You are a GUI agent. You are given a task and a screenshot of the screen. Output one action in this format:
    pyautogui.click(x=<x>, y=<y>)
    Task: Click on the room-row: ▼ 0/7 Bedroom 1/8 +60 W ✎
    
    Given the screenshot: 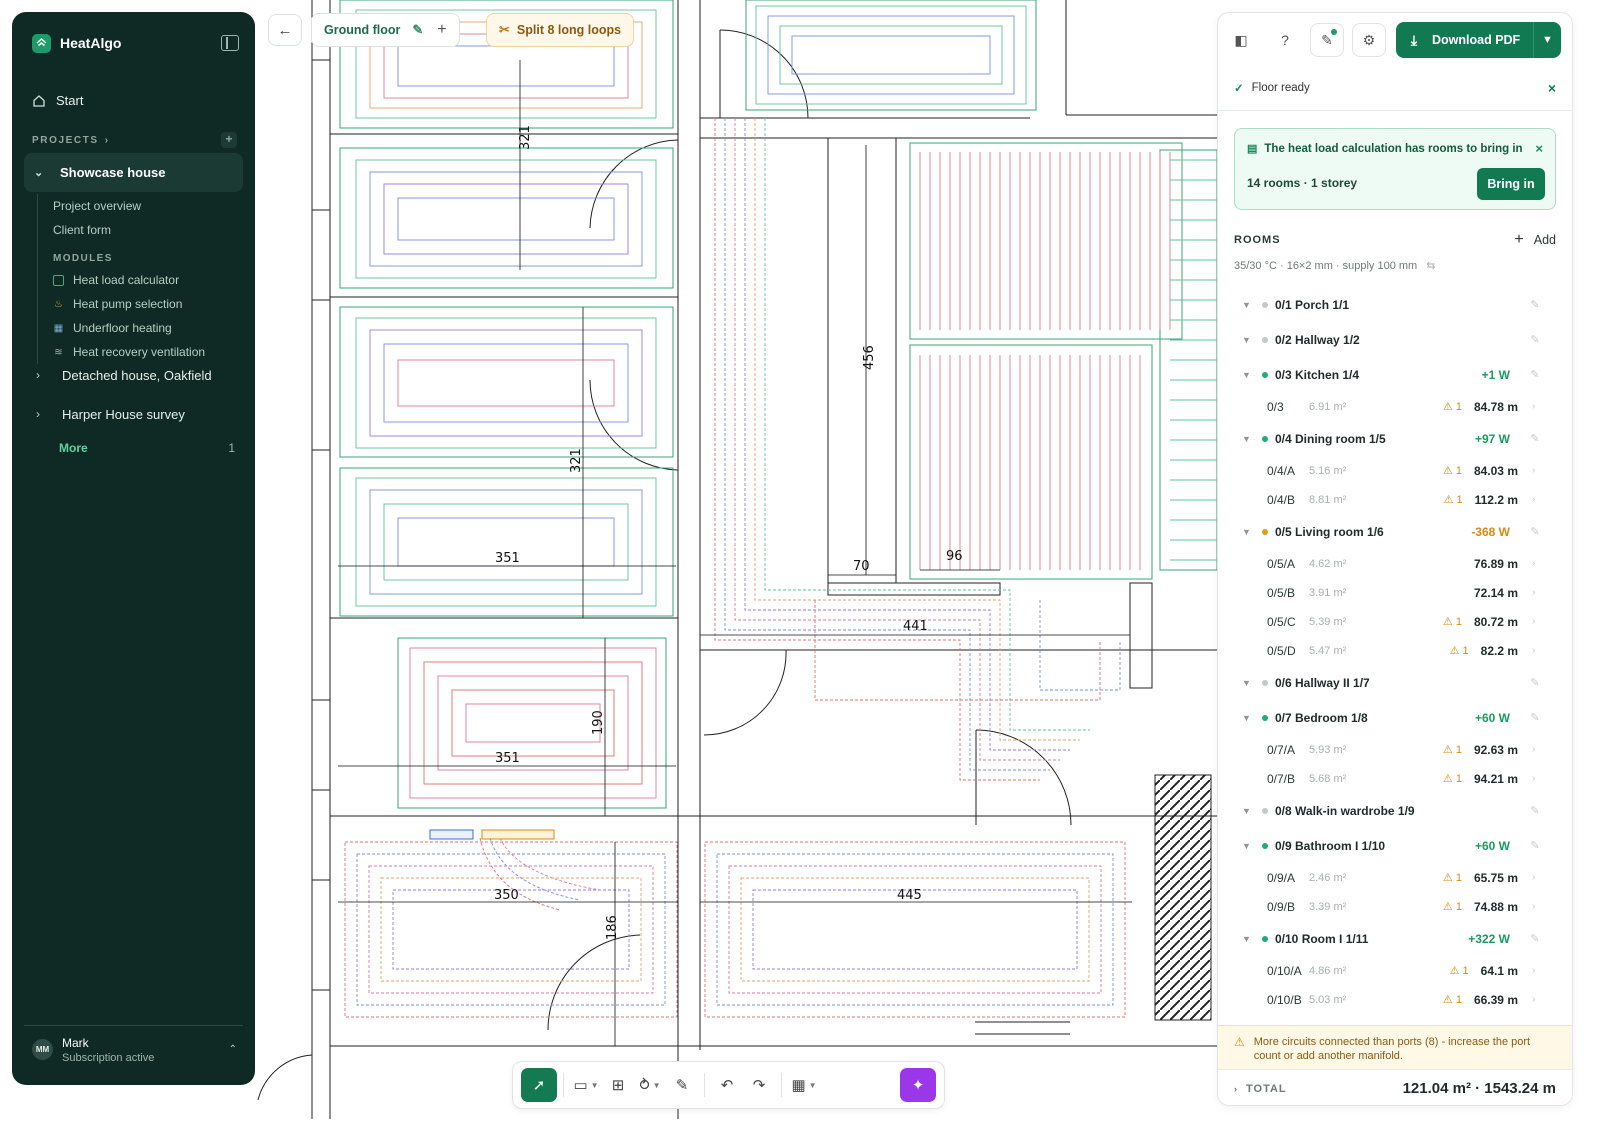 What is the action you would take?
    pyautogui.click(x=1395, y=717)
    